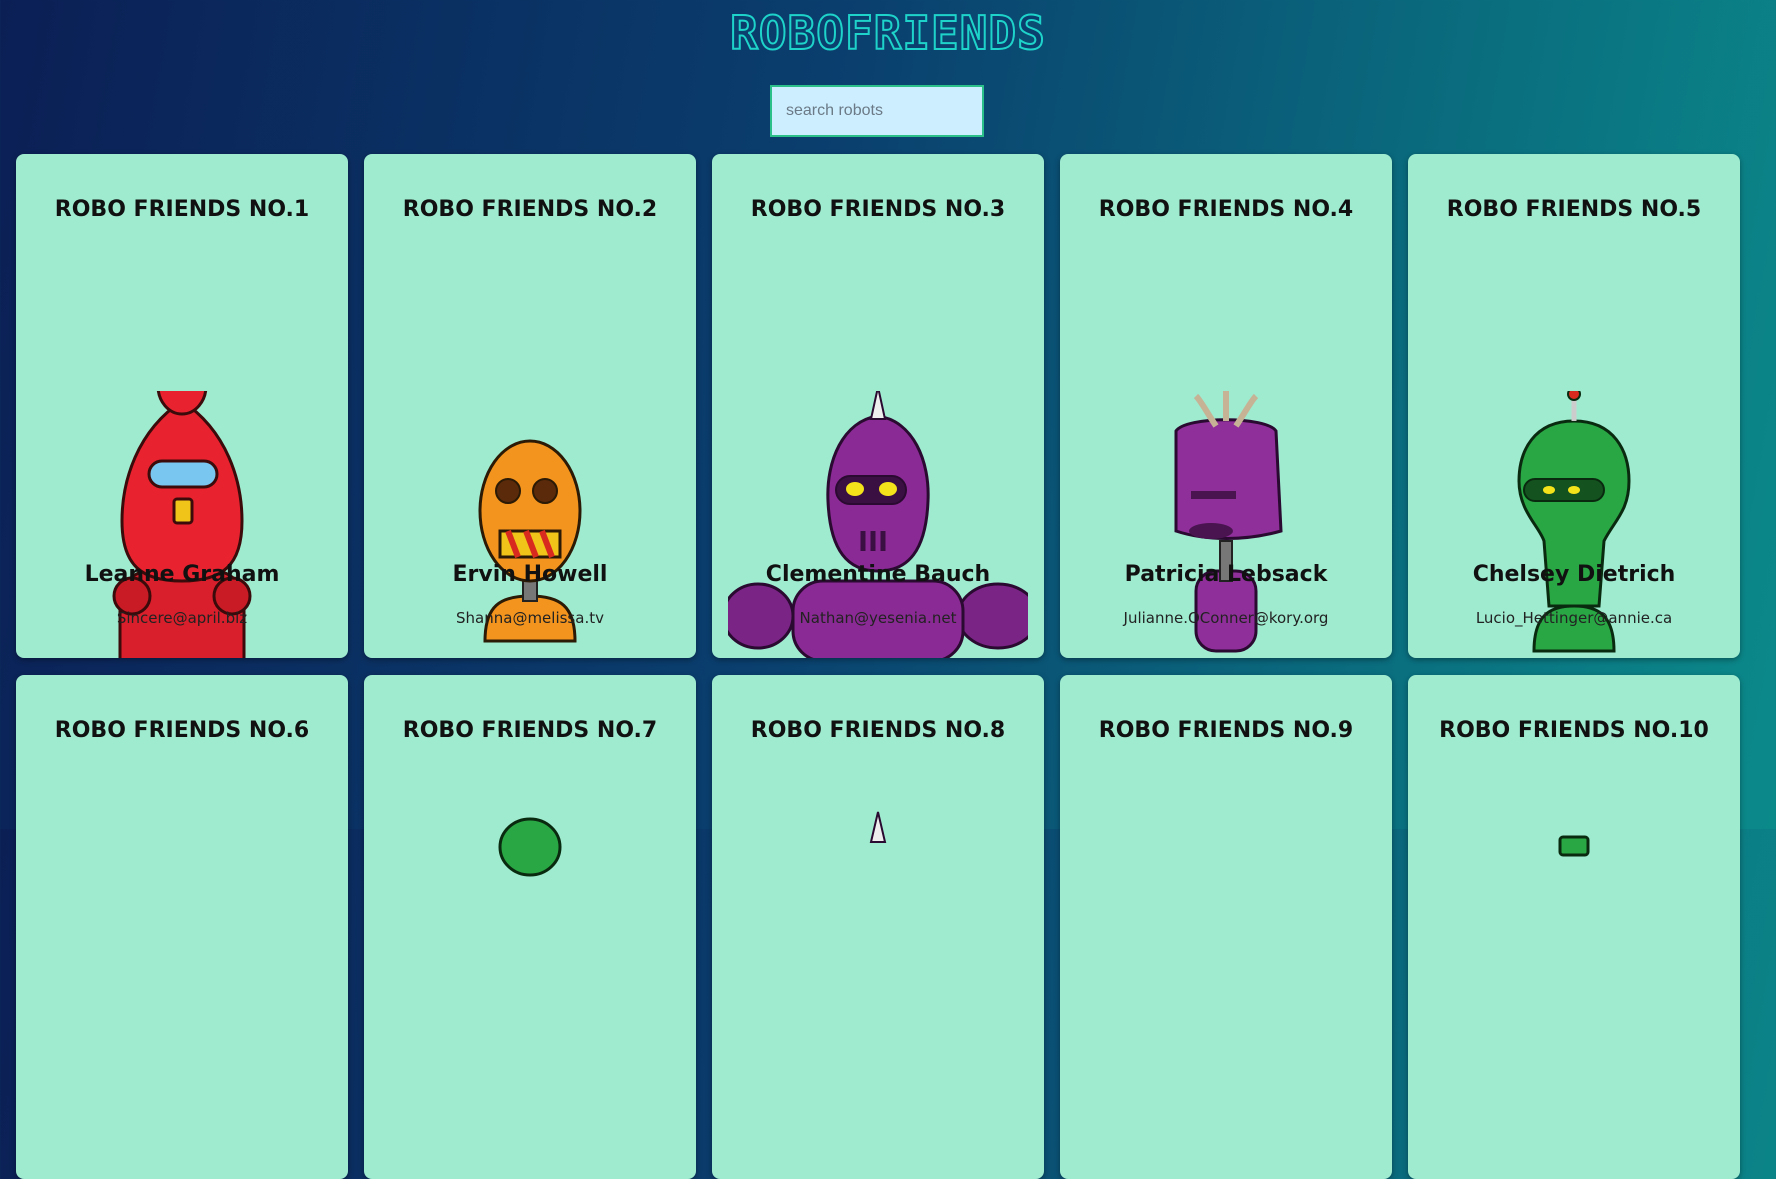 The width and height of the screenshot is (1776, 1179). What do you see at coordinates (1226, 730) in the screenshot?
I see `card-label: ROBO FRIENDS NO.9` at bounding box center [1226, 730].